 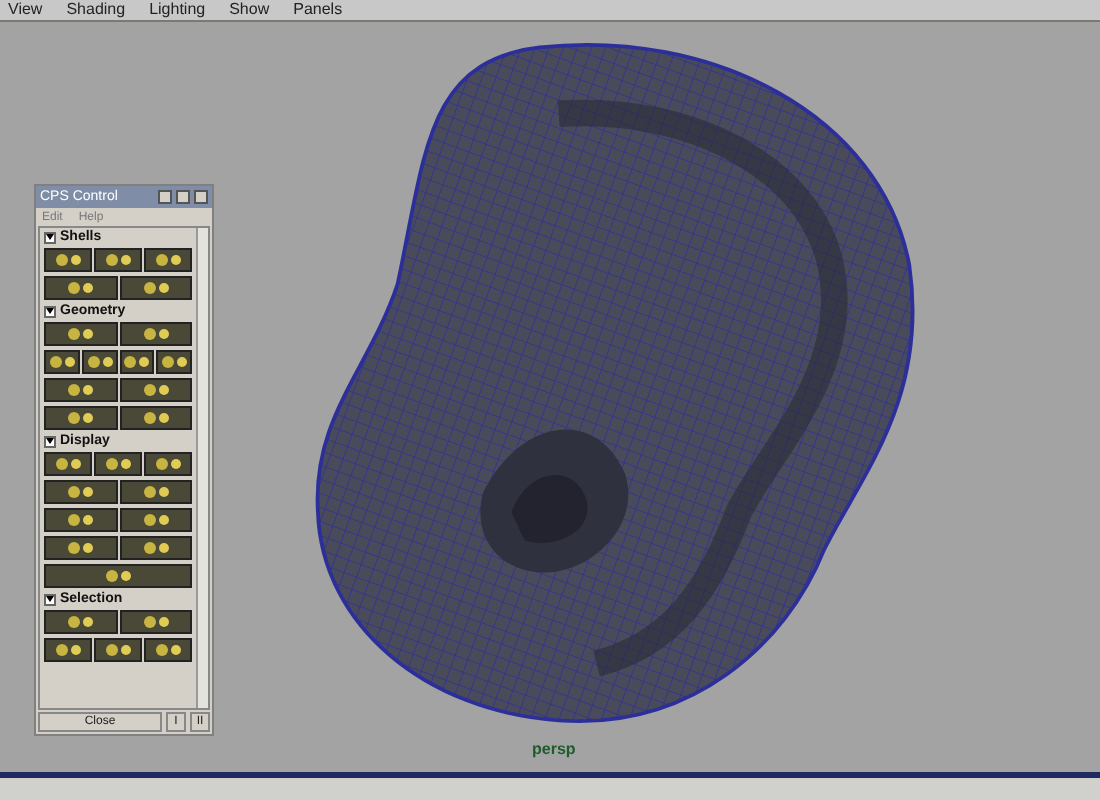 What do you see at coordinates (25, 10) in the screenshot?
I see `menu-item: View` at bounding box center [25, 10].